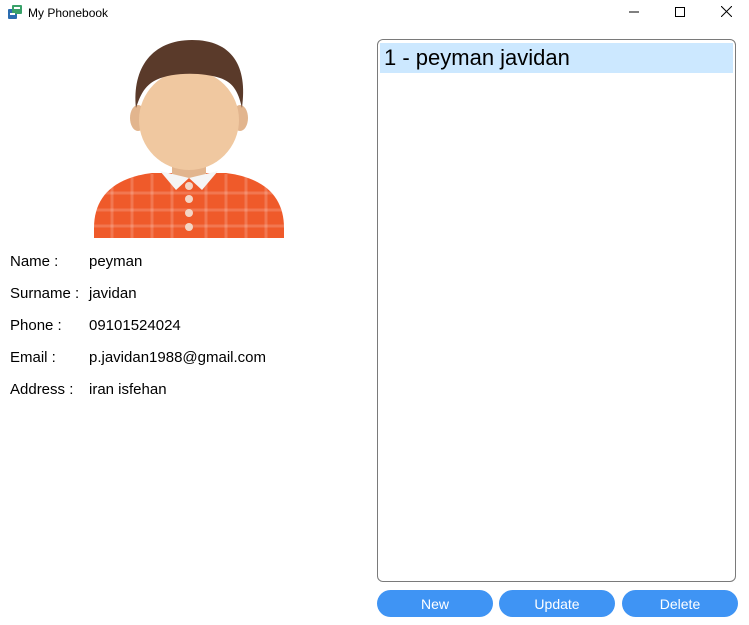 The height and width of the screenshot is (625, 749). What do you see at coordinates (135, 325) in the screenshot?
I see `phone-value: 09101524024` at bounding box center [135, 325].